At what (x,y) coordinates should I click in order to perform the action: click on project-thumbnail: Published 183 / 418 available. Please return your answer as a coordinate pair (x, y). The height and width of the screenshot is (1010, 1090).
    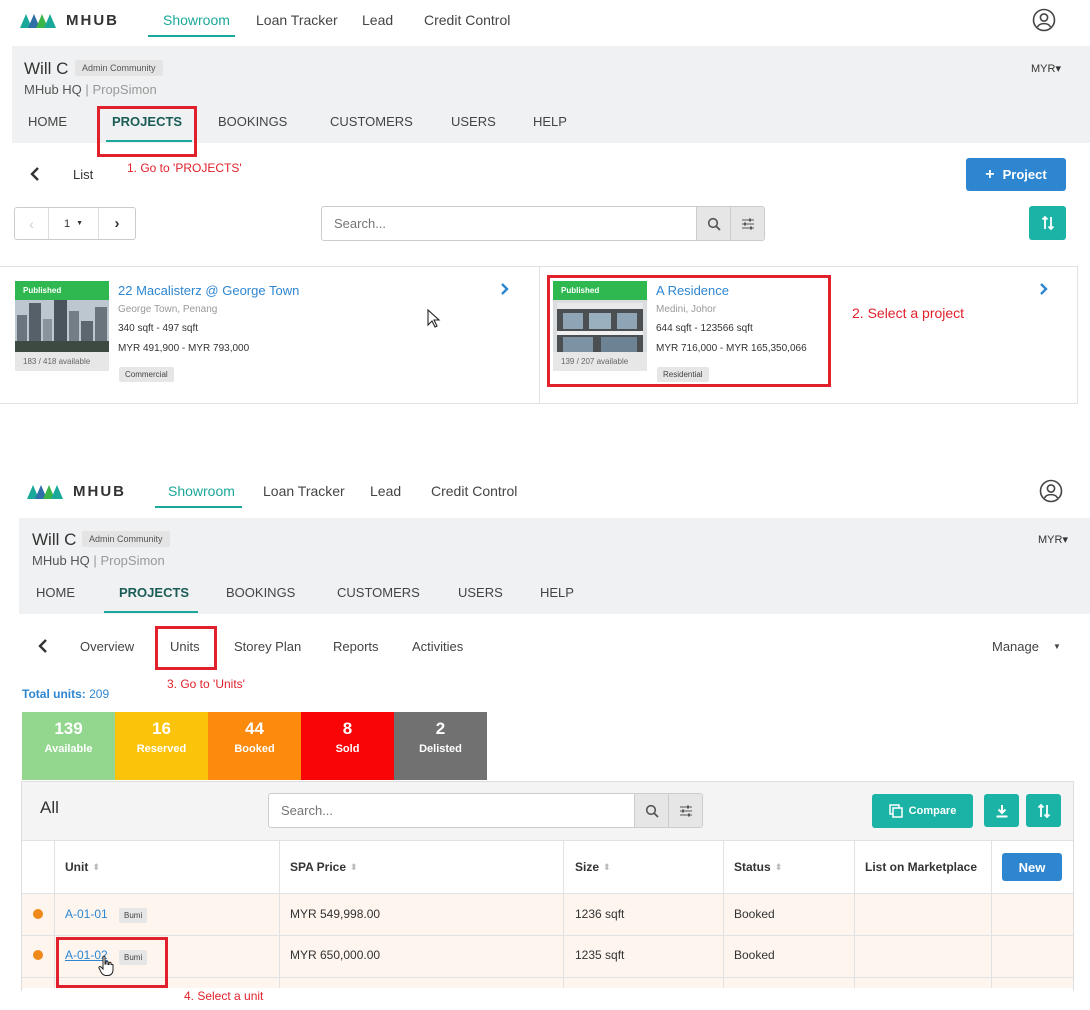
    Looking at the image, I should click on (62, 326).